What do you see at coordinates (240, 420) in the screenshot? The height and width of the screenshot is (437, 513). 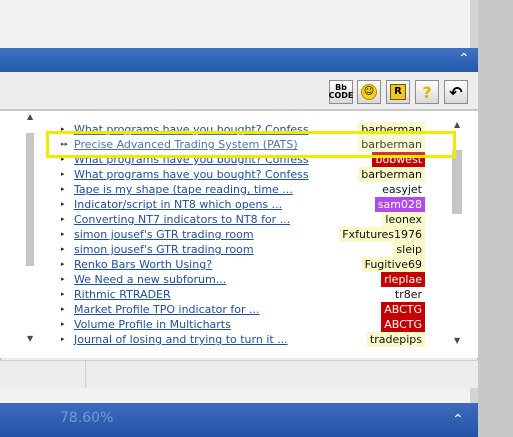 I see `ticker-watermark: 78.60%` at bounding box center [240, 420].